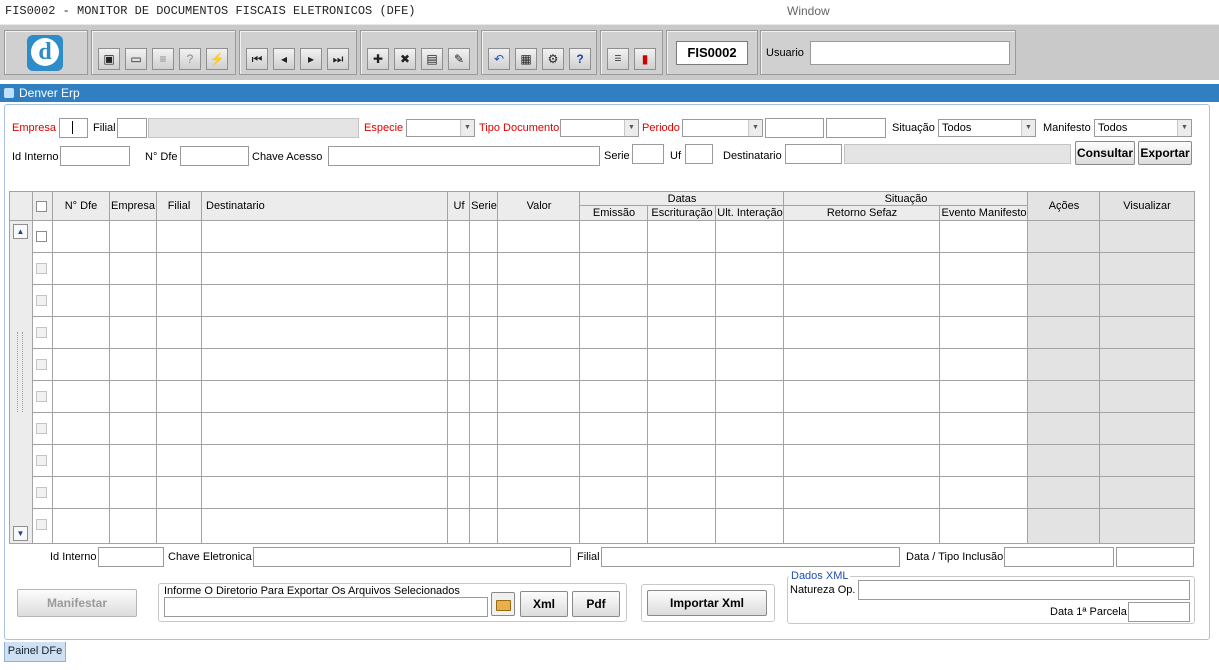  What do you see at coordinates (910, 53) in the screenshot?
I see `usuario-input` at bounding box center [910, 53].